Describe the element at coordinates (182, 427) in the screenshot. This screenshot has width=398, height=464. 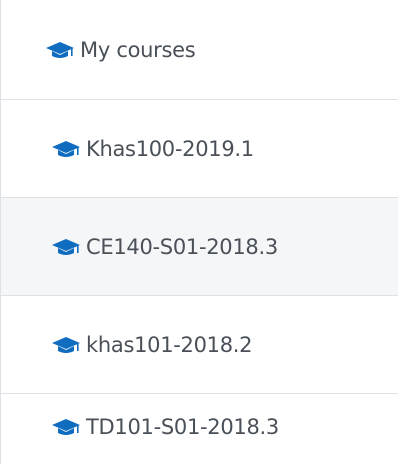
I see `course-label: TD101-S01-2018.3` at that location.